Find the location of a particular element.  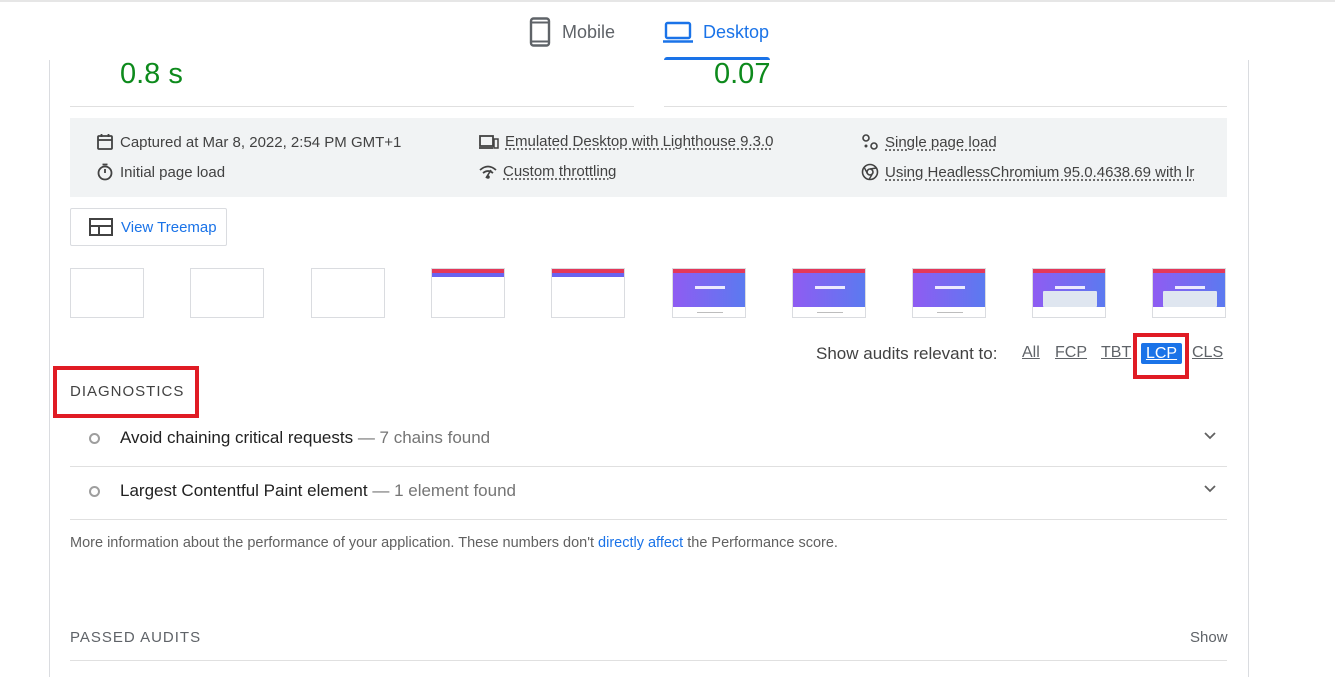

laptop-icon is located at coordinates (678, 32).